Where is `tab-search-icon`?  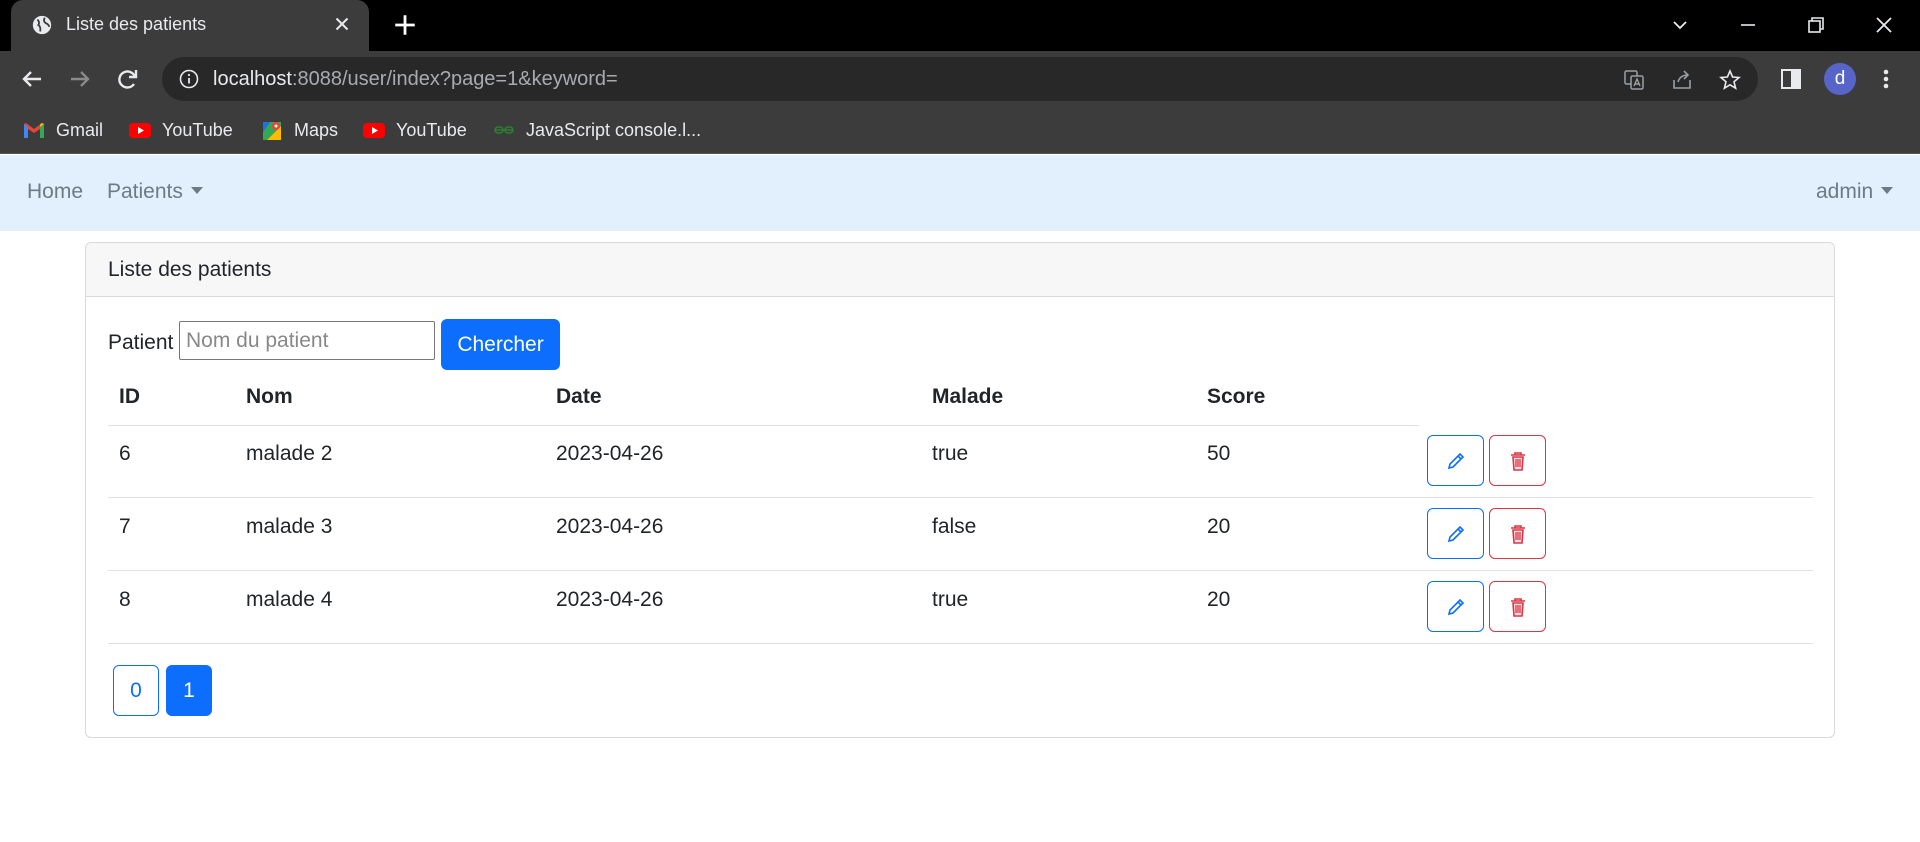 tab-search-icon is located at coordinates (1680, 25).